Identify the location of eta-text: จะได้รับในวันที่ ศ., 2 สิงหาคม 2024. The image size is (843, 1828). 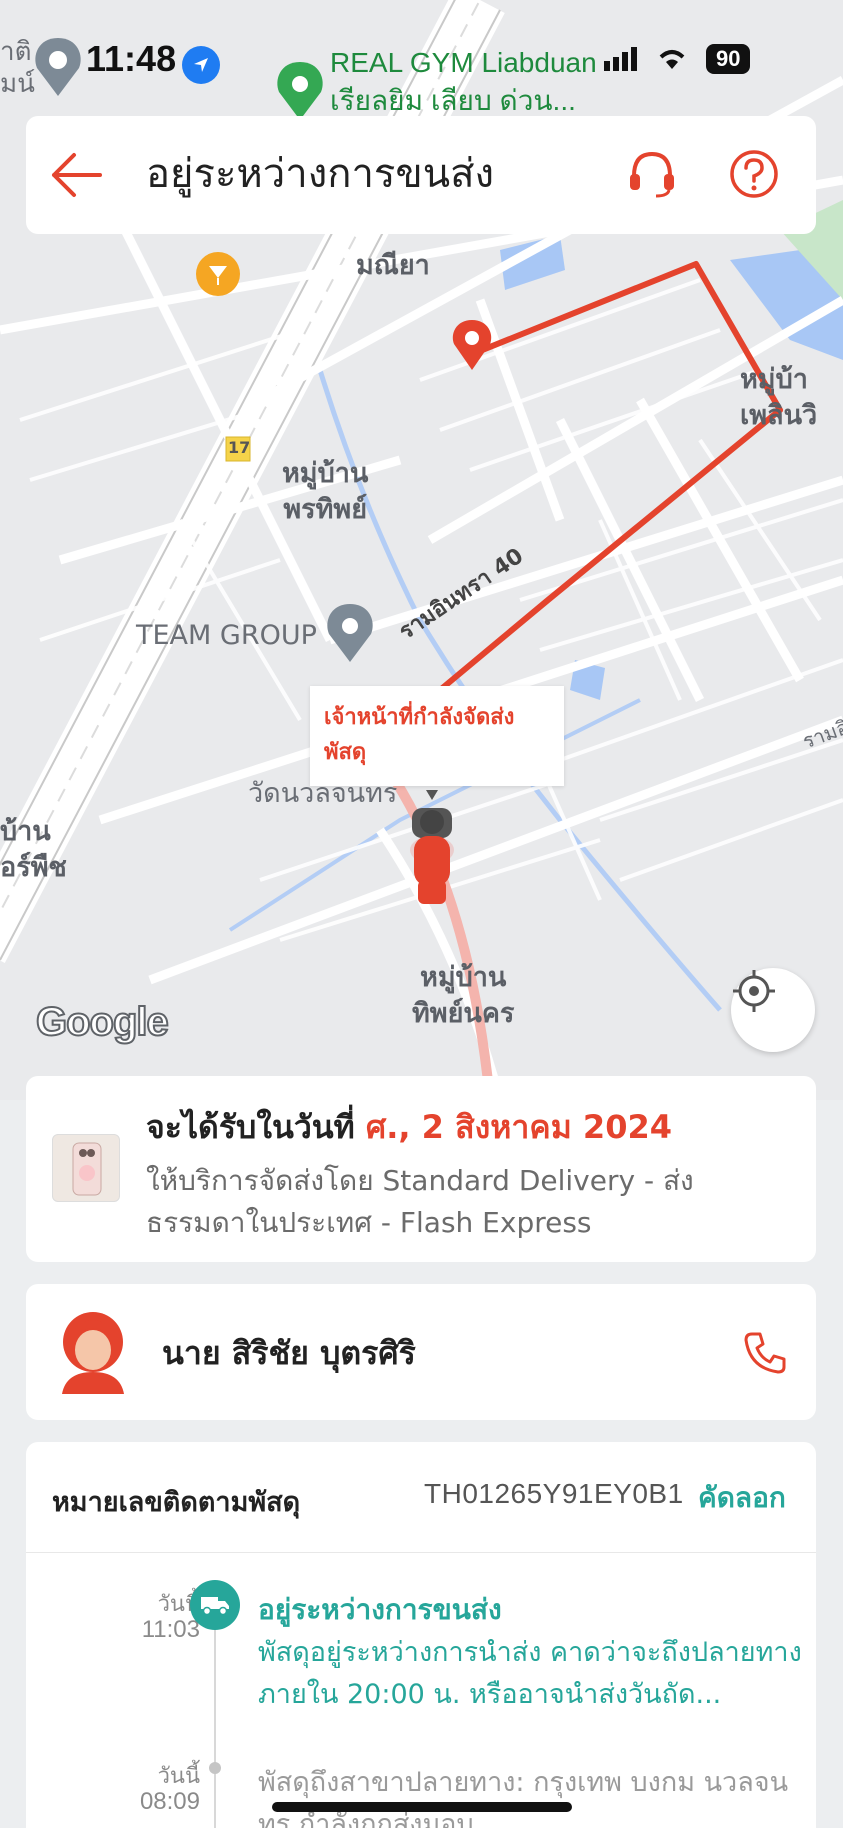
(409, 1127).